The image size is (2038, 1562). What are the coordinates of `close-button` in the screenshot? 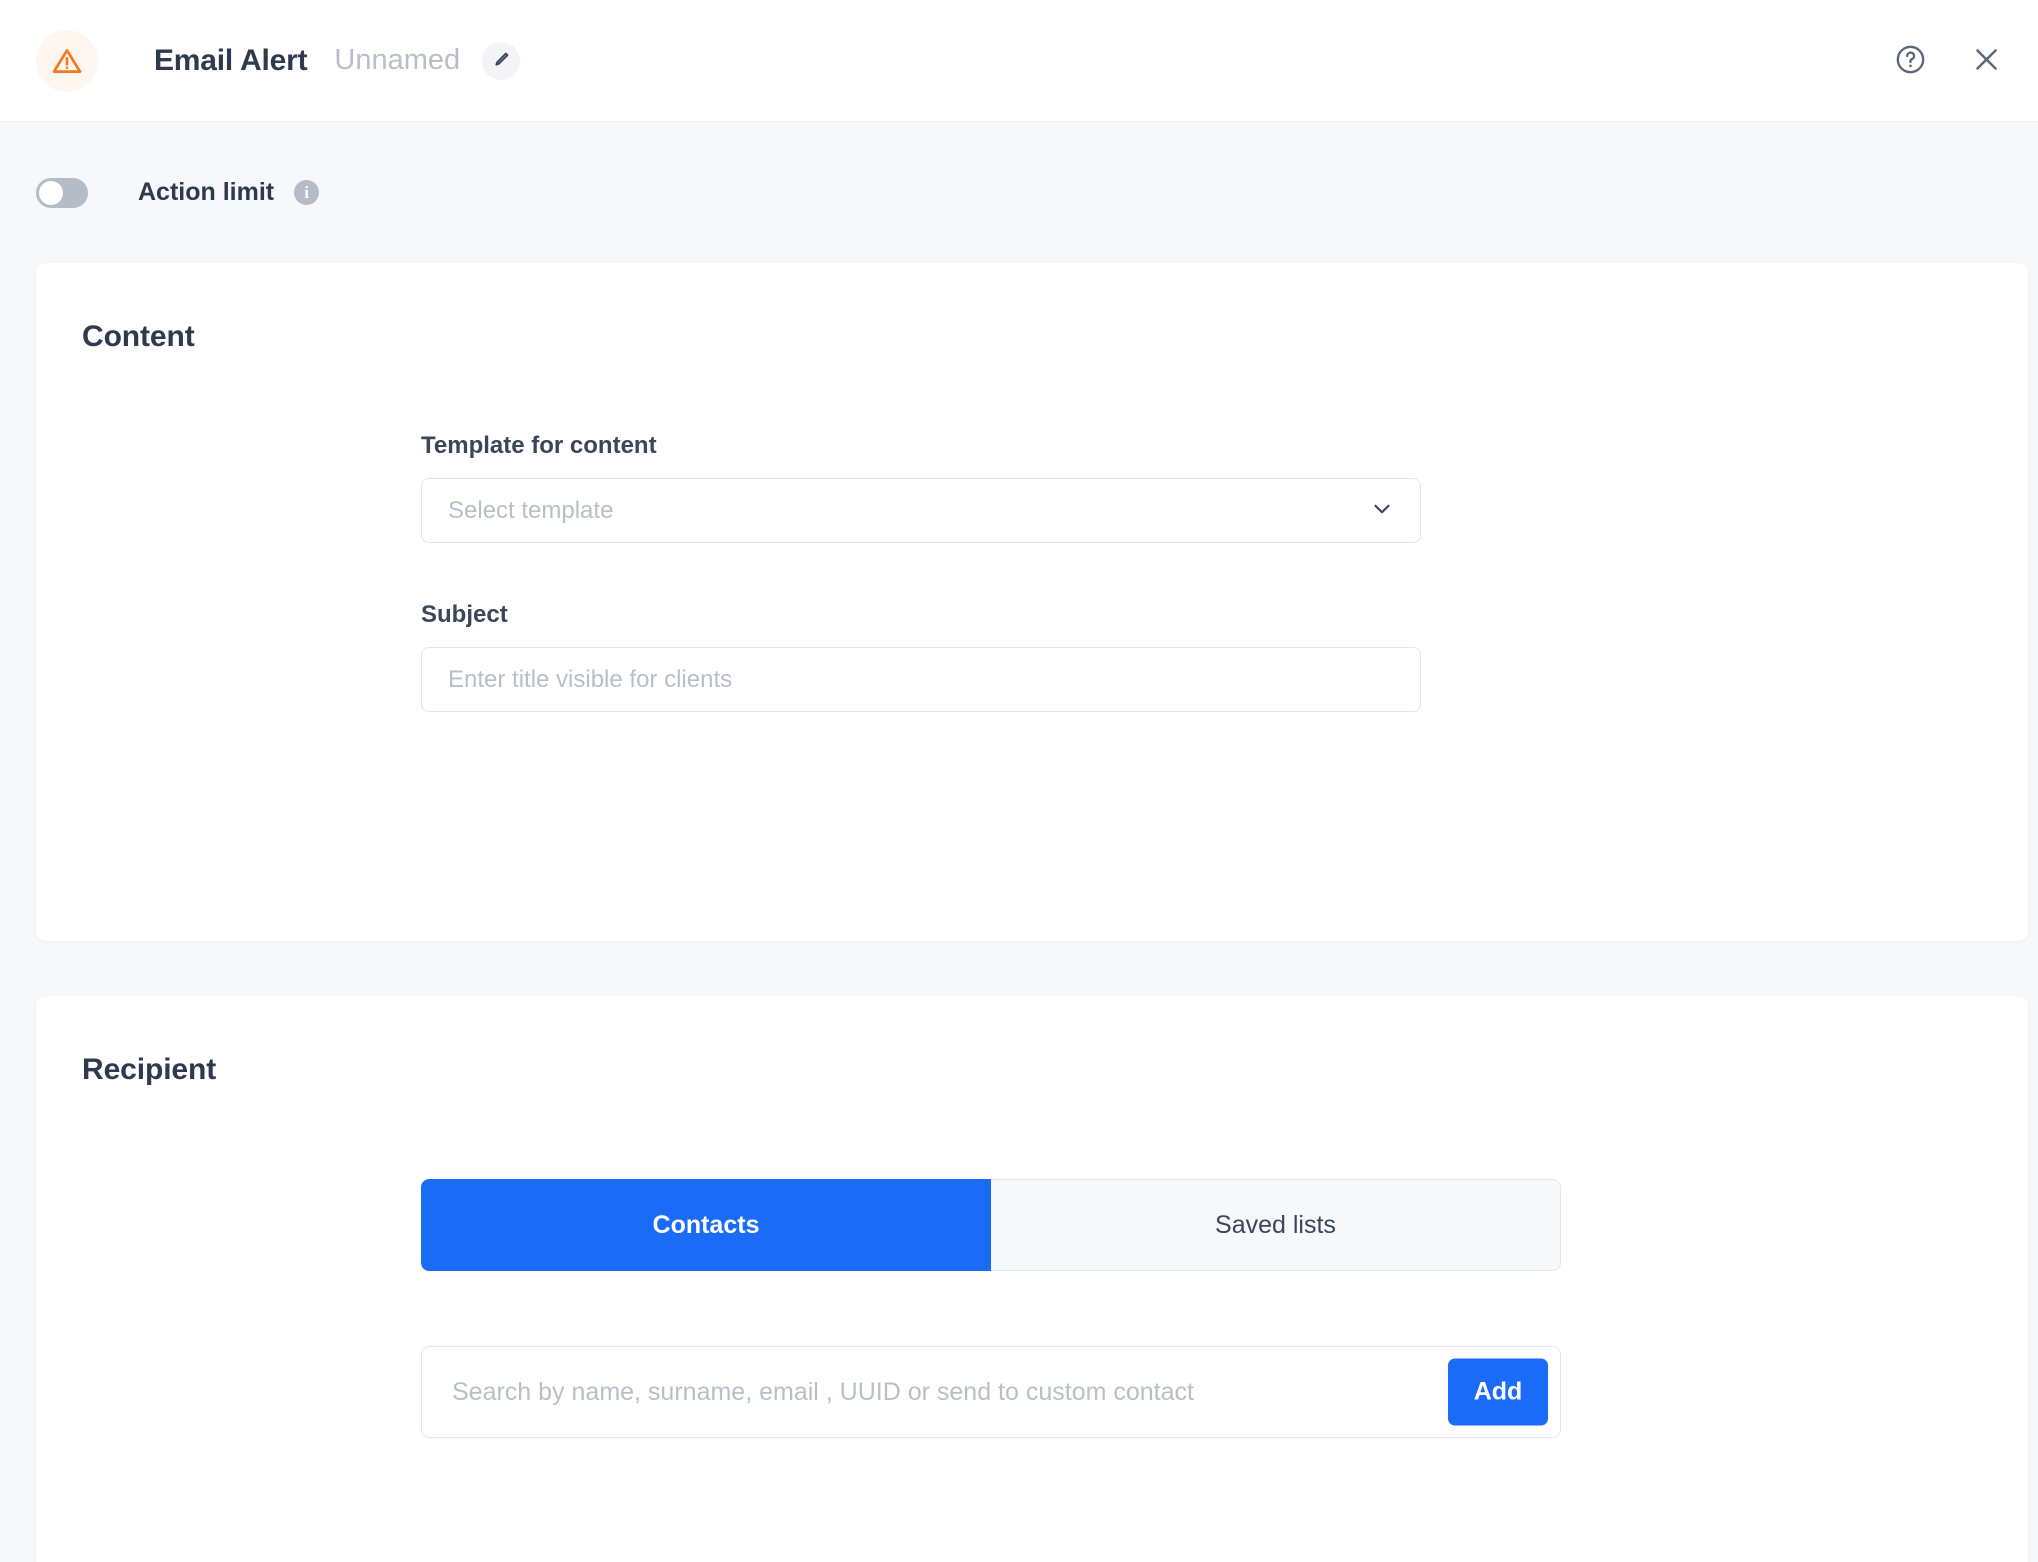 It's located at (1986, 61).